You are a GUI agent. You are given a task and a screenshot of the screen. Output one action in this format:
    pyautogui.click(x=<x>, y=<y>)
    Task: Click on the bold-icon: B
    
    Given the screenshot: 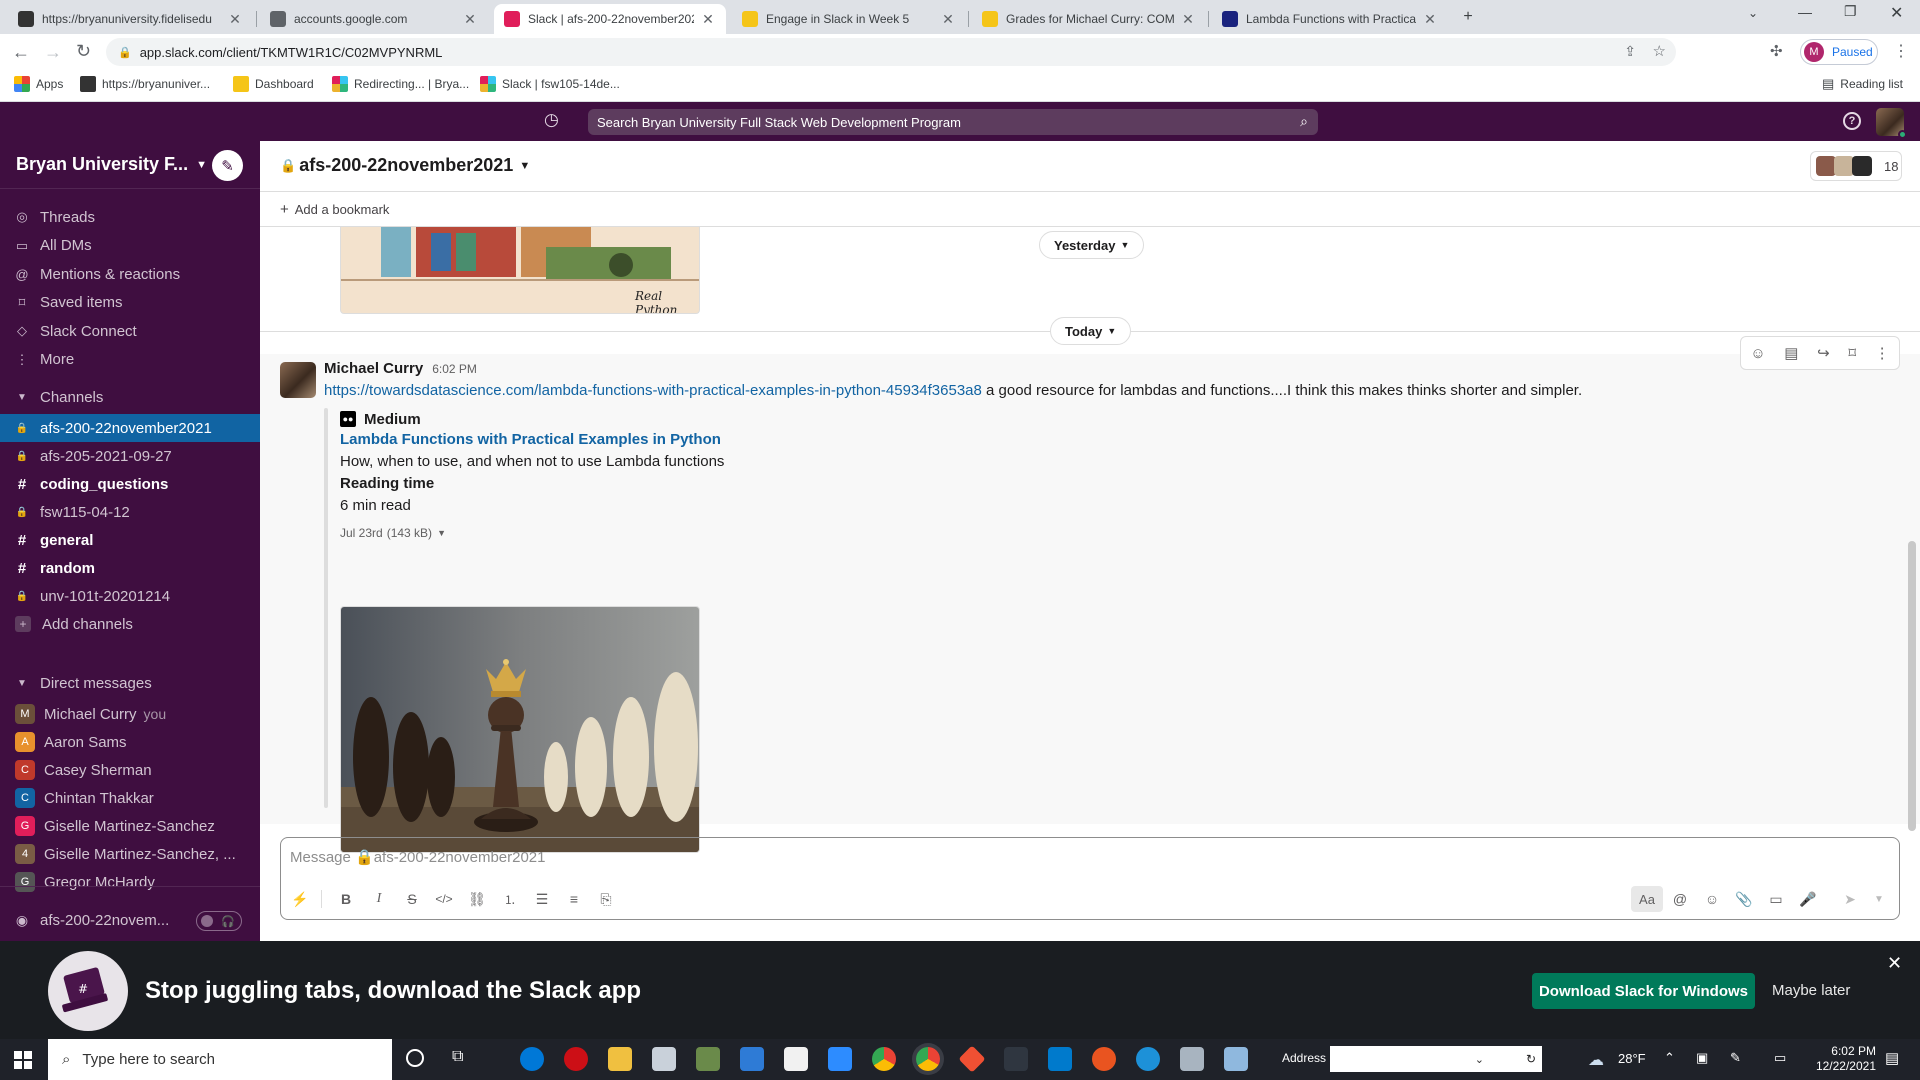 What is the action you would take?
    pyautogui.click(x=346, y=899)
    